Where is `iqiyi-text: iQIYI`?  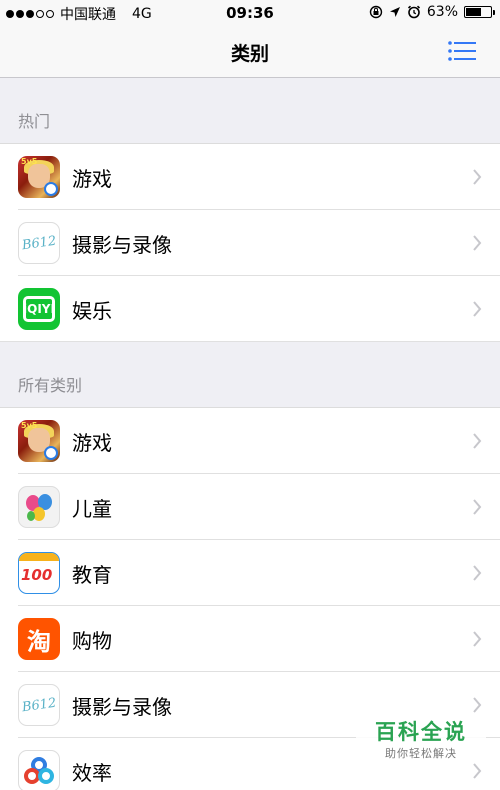 iqiyi-text: iQIYI is located at coordinates (39, 309).